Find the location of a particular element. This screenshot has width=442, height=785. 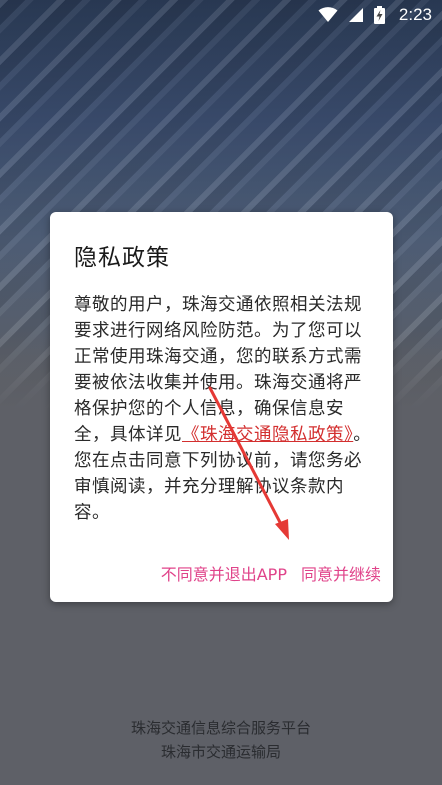

dialog-title: 隐私政策 is located at coordinates (122, 258).